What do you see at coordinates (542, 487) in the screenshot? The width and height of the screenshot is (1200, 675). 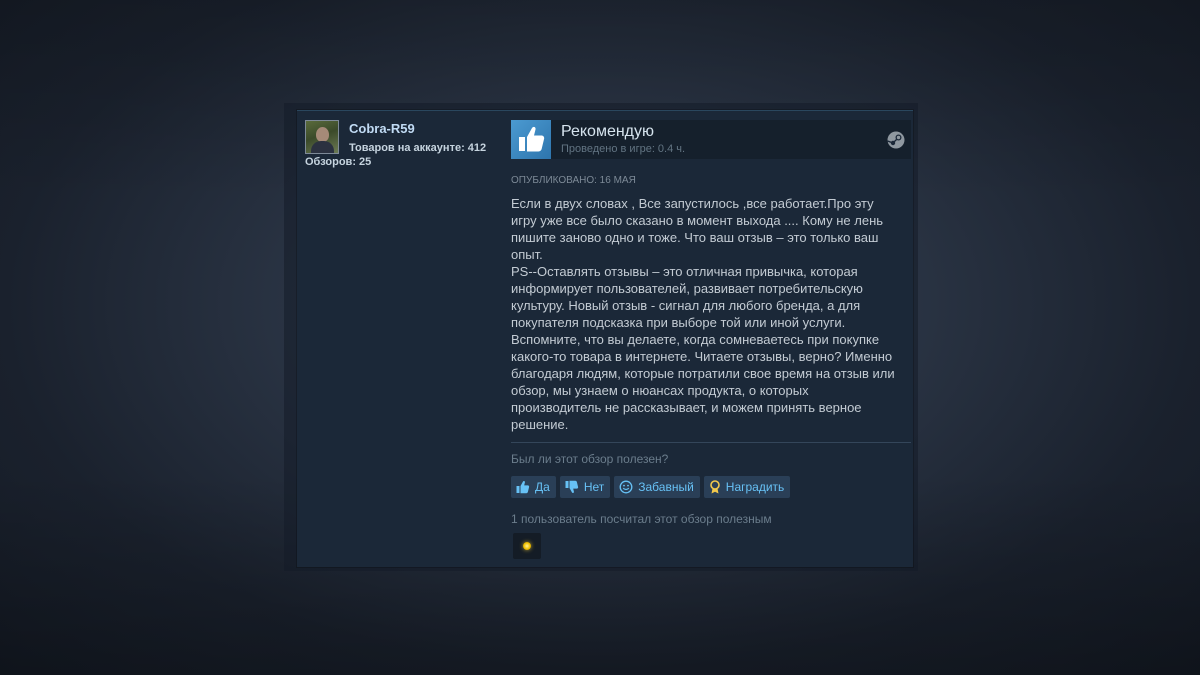 I see `vote-yes-label: Да` at bounding box center [542, 487].